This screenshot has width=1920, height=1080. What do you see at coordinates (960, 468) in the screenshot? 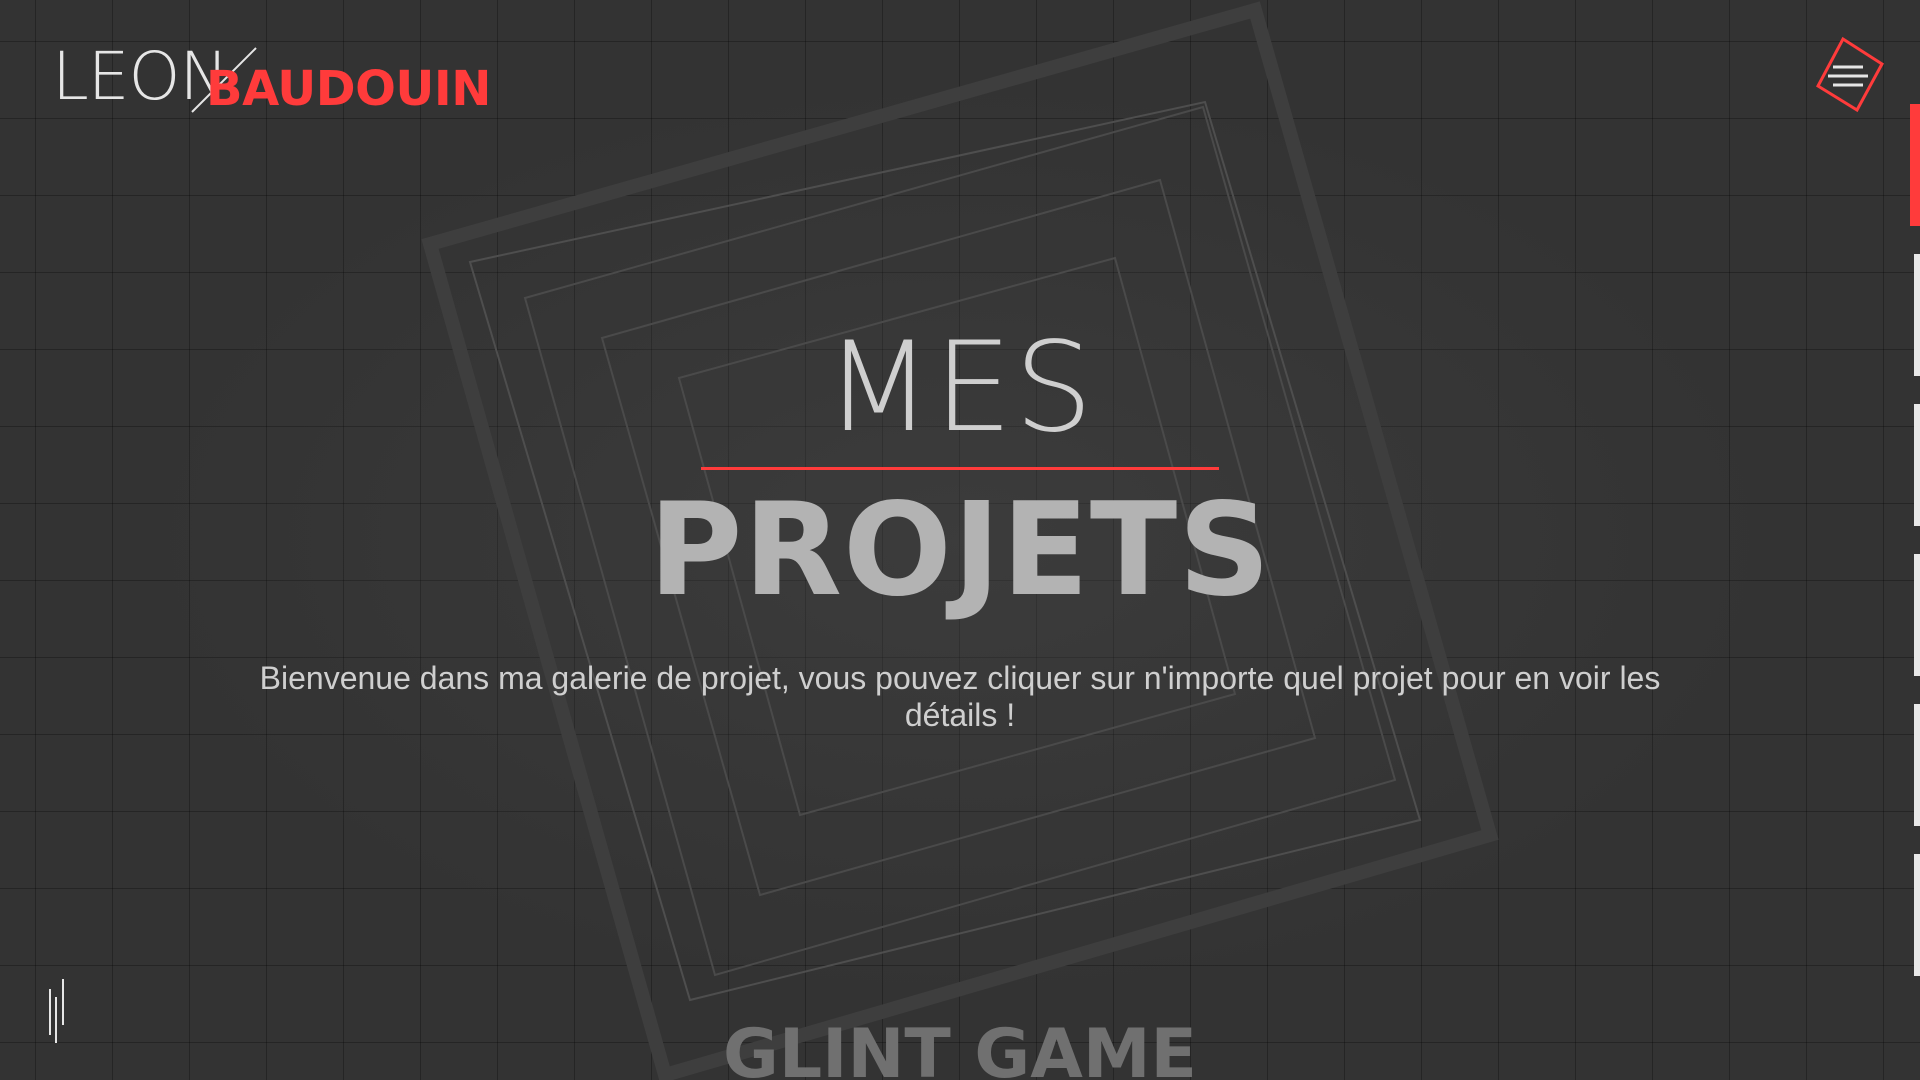
I see `title-divider` at bounding box center [960, 468].